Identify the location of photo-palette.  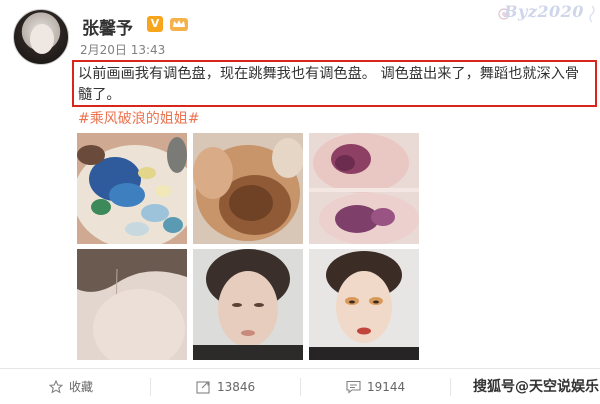
(132, 188).